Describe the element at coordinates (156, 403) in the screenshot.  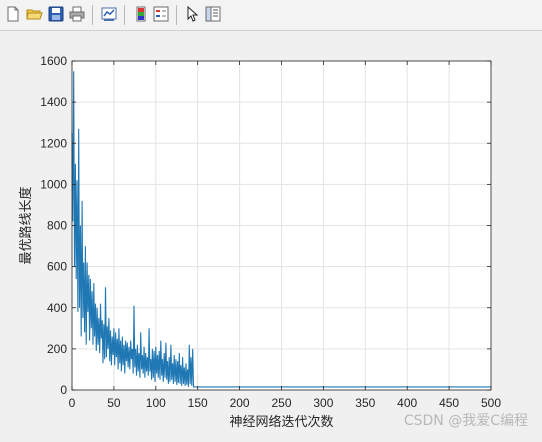
I see `x-tick-label: 100` at that location.